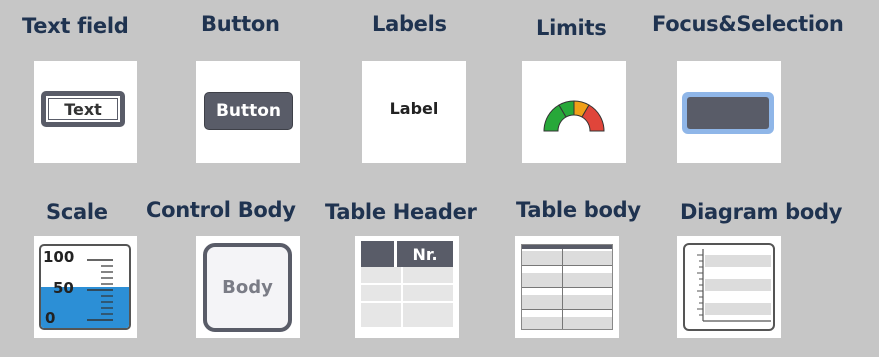  I want to click on table-header-icon: Nr., so click(407, 284).